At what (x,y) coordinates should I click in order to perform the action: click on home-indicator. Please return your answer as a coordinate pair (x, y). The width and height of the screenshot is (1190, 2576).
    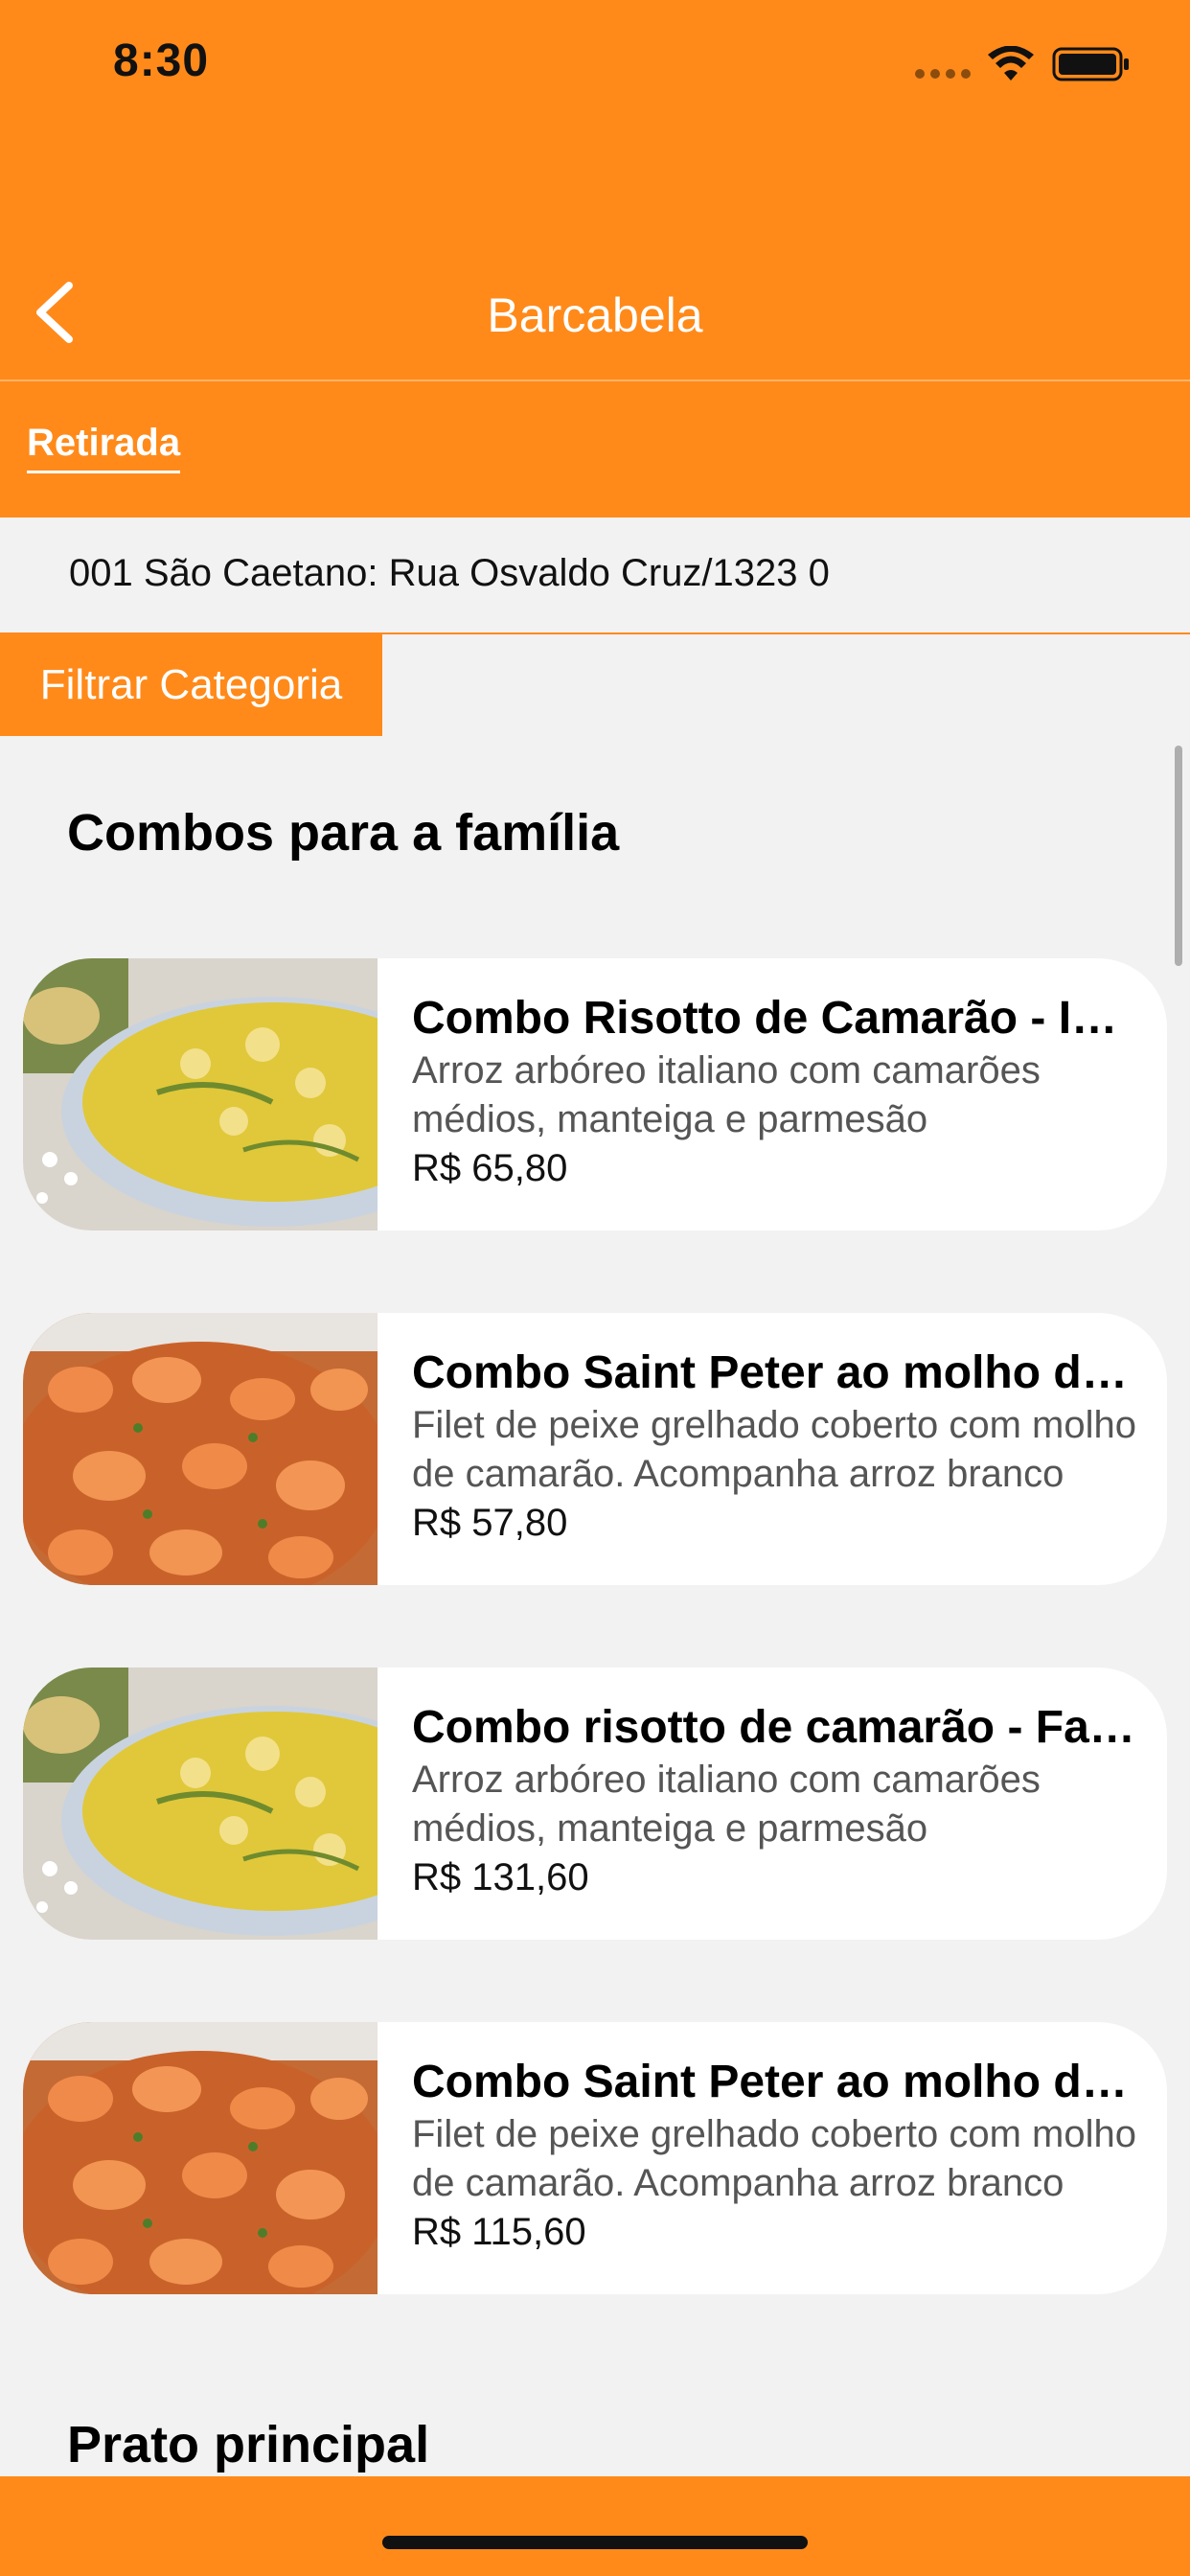
    Looking at the image, I should click on (595, 2542).